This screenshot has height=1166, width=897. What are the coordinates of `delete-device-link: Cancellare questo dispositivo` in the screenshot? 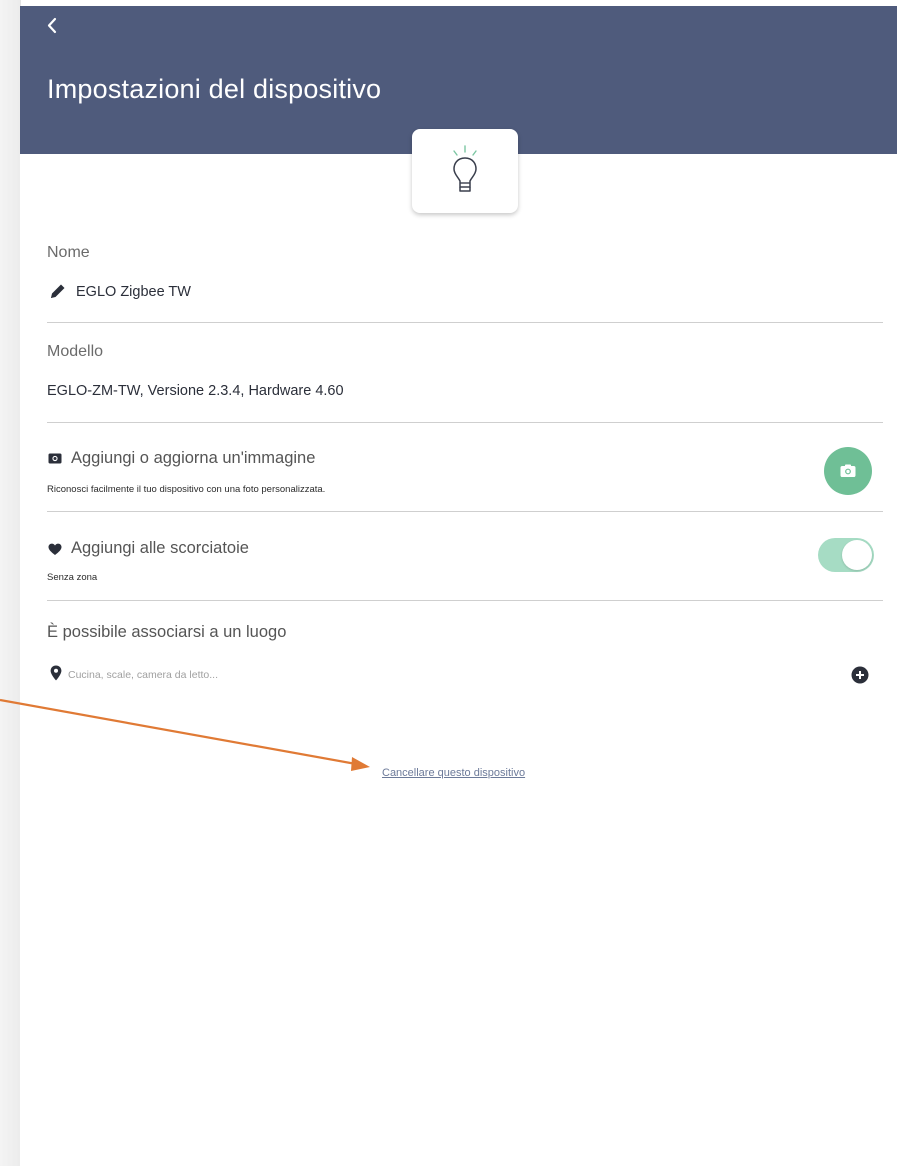 It's located at (453, 773).